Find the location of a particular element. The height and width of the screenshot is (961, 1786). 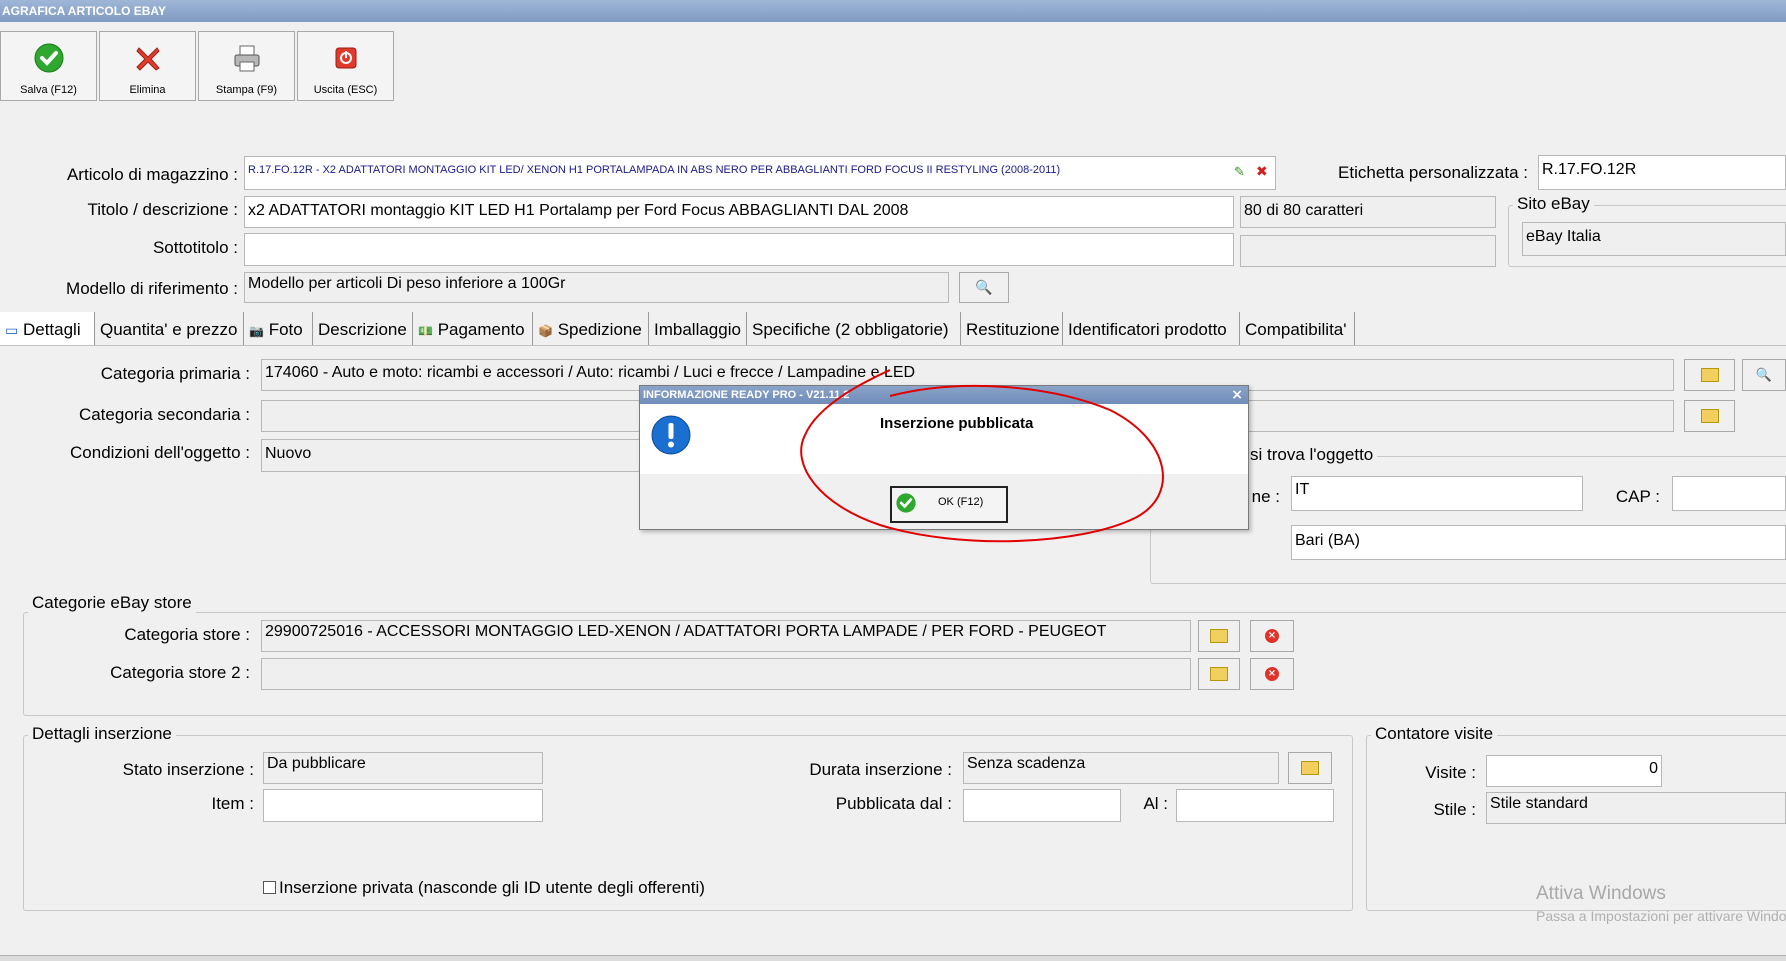

condizioni-field: Nuovo is located at coordinates (451, 455).